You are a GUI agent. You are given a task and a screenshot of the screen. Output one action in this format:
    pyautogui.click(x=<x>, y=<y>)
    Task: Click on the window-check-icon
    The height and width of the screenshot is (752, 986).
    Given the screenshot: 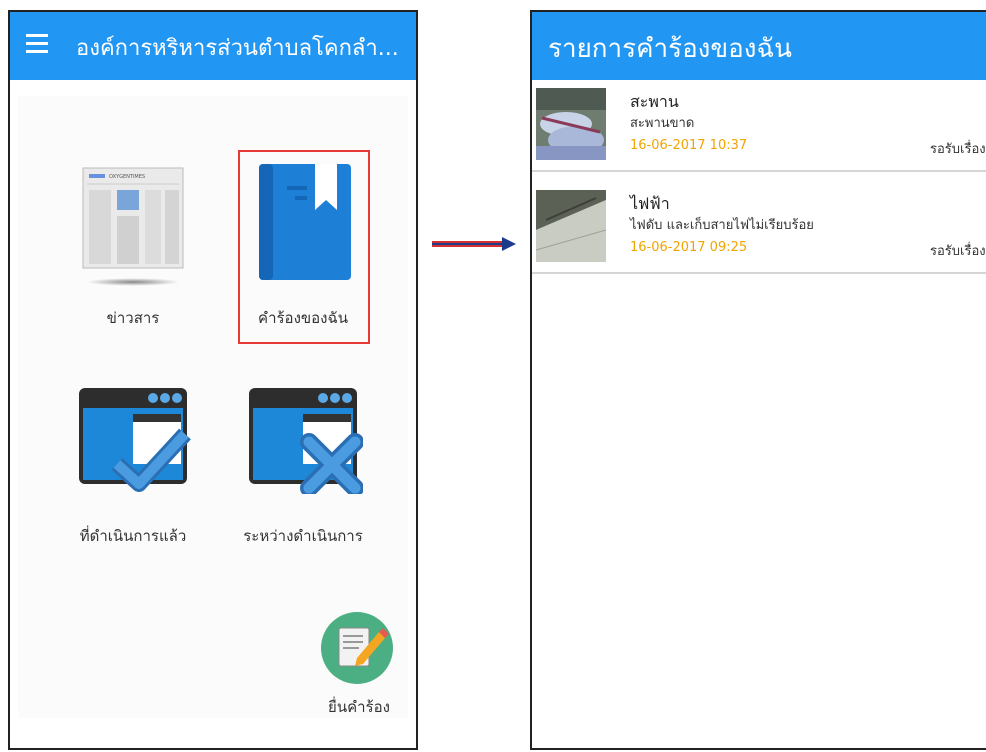 What is the action you would take?
    pyautogui.click(x=135, y=440)
    